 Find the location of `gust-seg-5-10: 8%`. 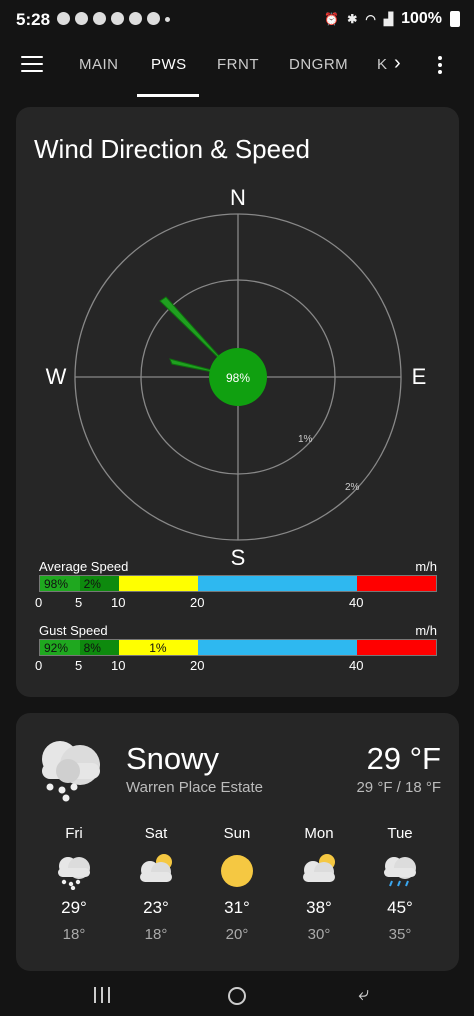

gust-seg-5-10: 8% is located at coordinates (99, 647).